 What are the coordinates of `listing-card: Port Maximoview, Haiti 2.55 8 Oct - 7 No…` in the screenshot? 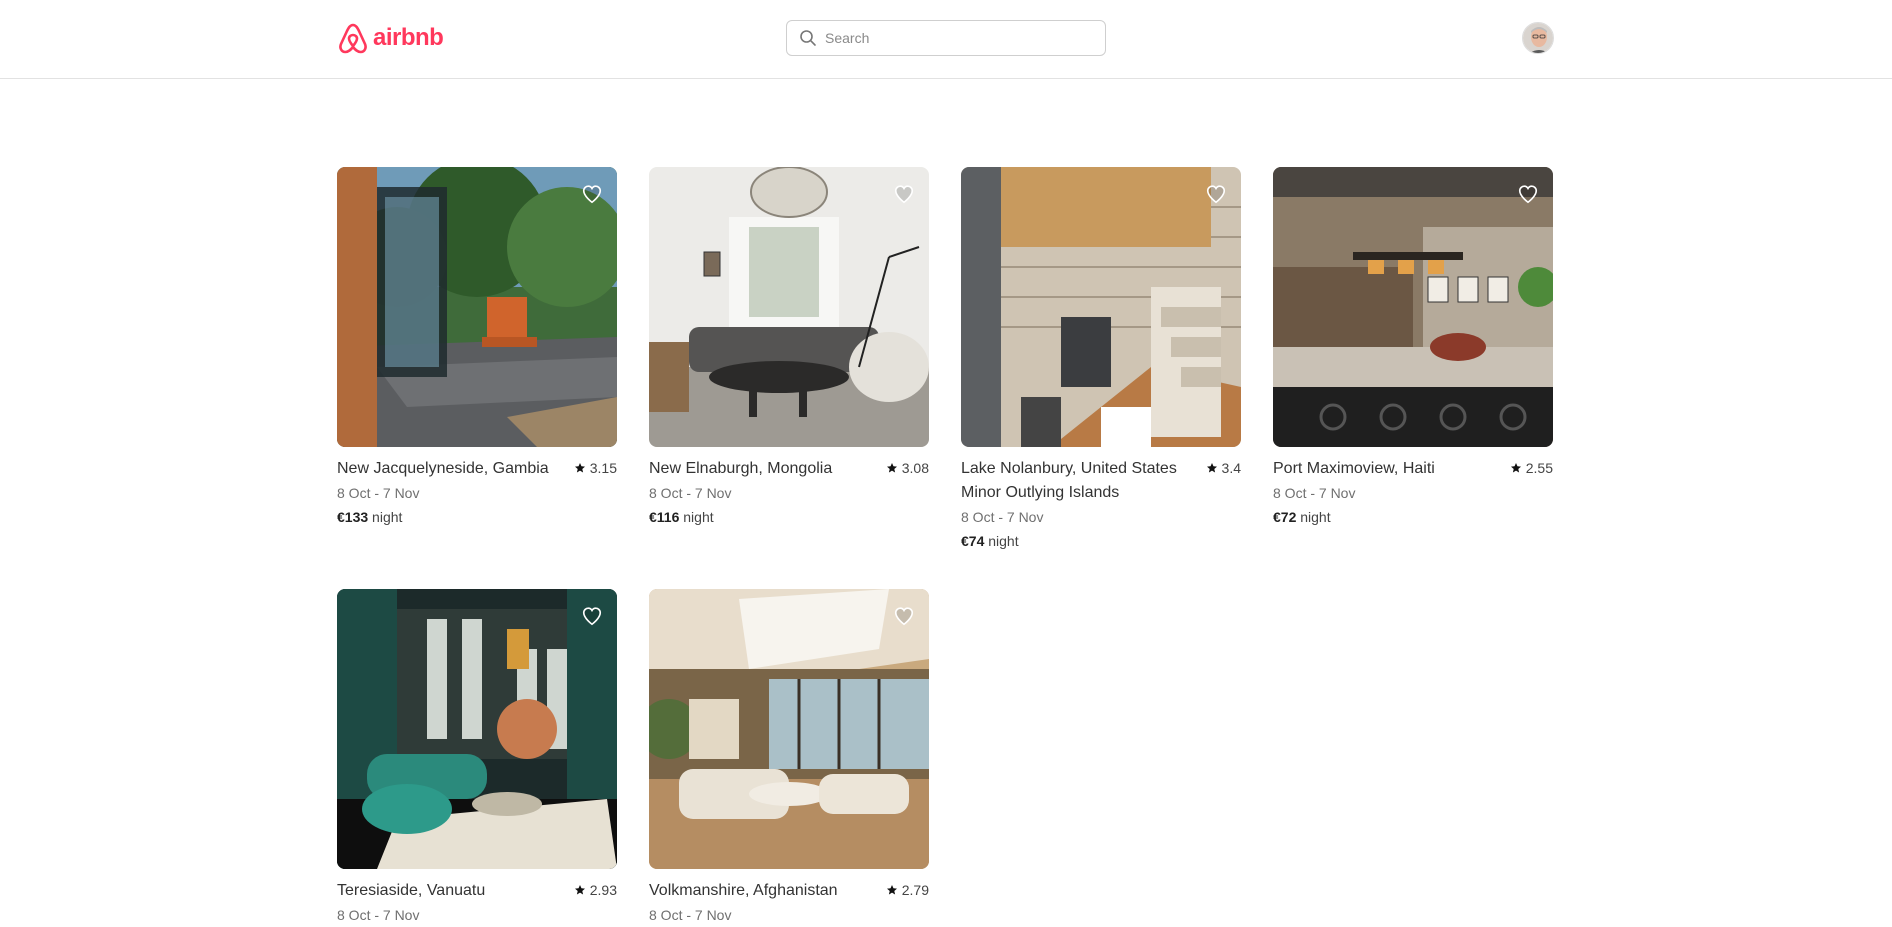 It's located at (1413, 348).